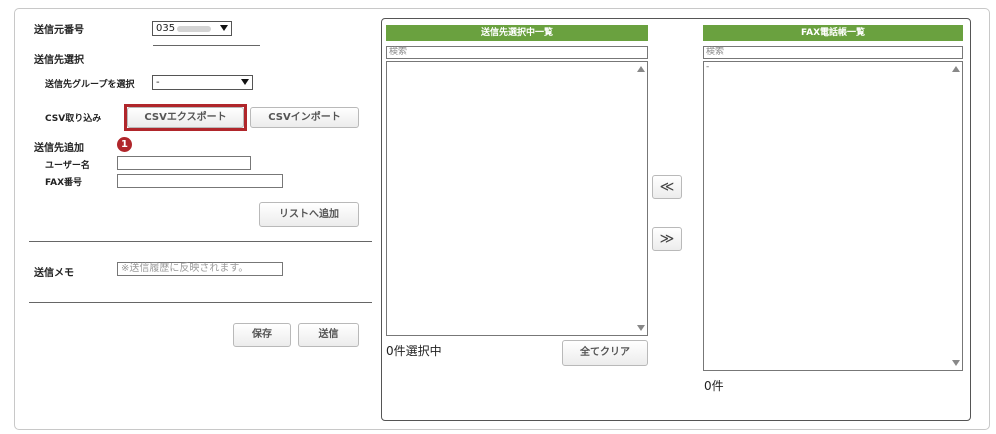 The width and height of the screenshot is (996, 434). I want to click on selected-count: 0件選択中, so click(414, 351).